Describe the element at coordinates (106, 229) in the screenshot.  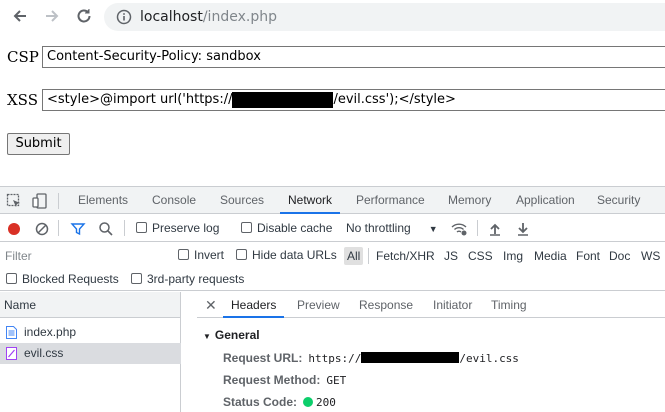
I see `search-icon` at that location.